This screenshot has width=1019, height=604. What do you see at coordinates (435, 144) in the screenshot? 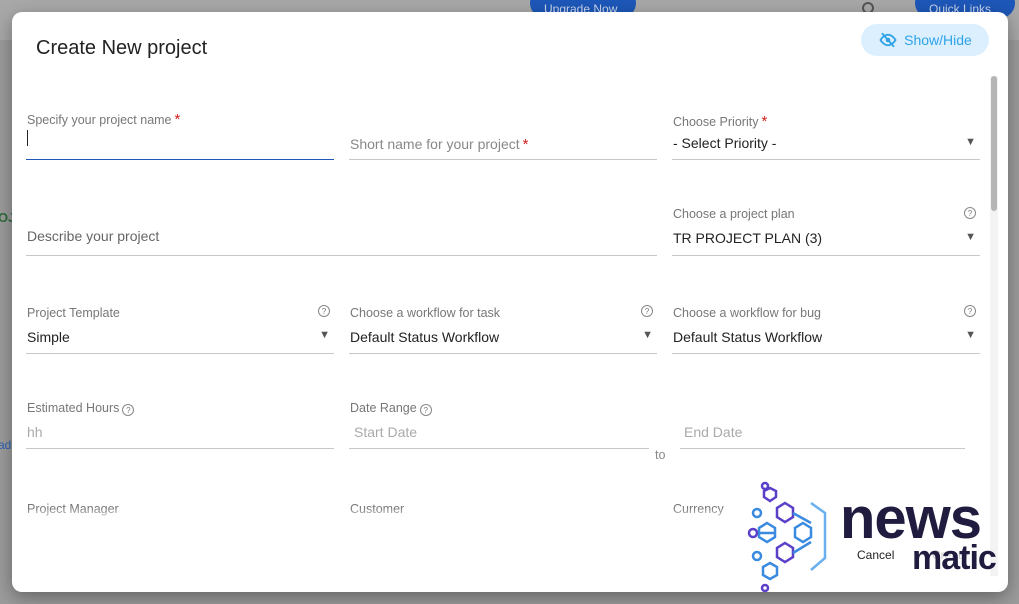
I see `short-name-placeholder: Short name for your project` at bounding box center [435, 144].